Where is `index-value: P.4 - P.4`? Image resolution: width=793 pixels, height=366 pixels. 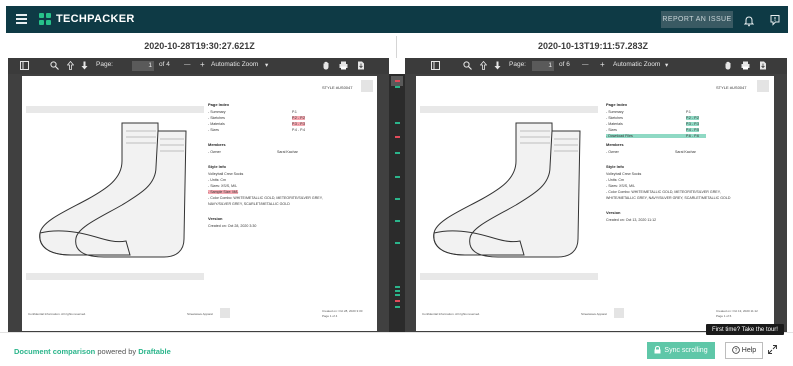
index-value: P.4 - P.4 is located at coordinates (299, 130).